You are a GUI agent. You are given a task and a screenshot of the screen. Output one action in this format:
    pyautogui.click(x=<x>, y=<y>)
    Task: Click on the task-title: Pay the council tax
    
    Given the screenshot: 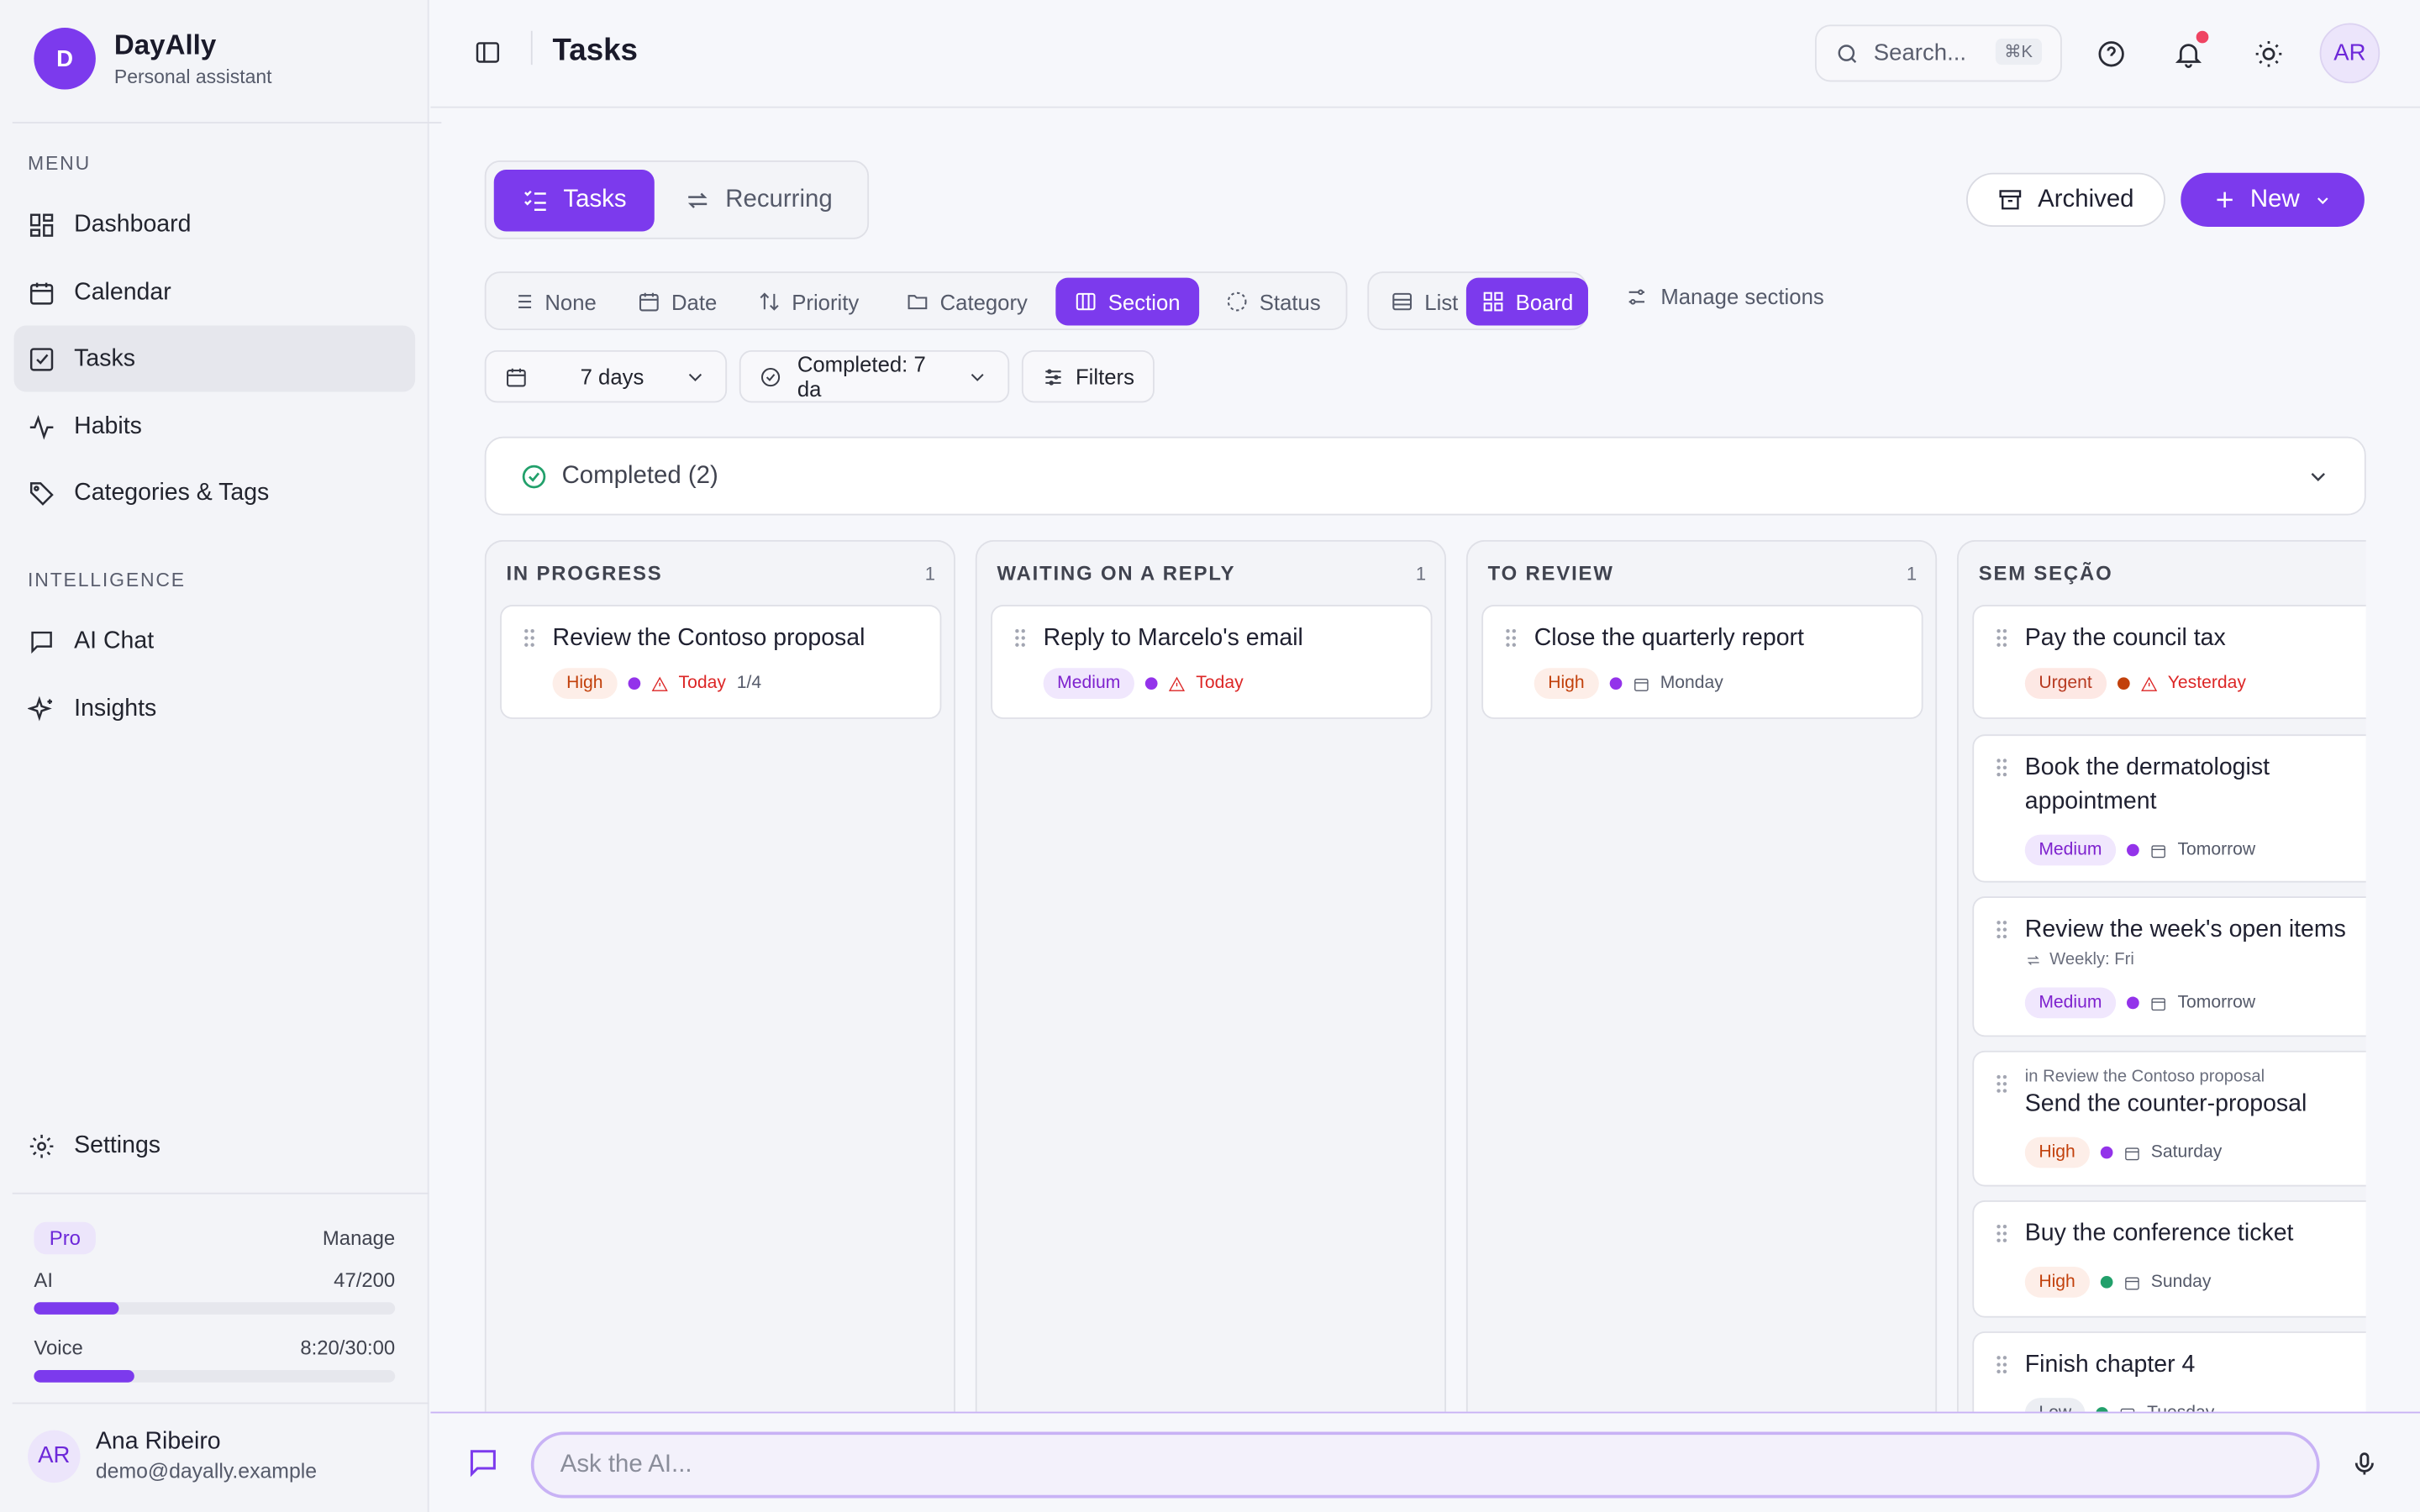 What is the action you would take?
    pyautogui.click(x=2125, y=638)
    